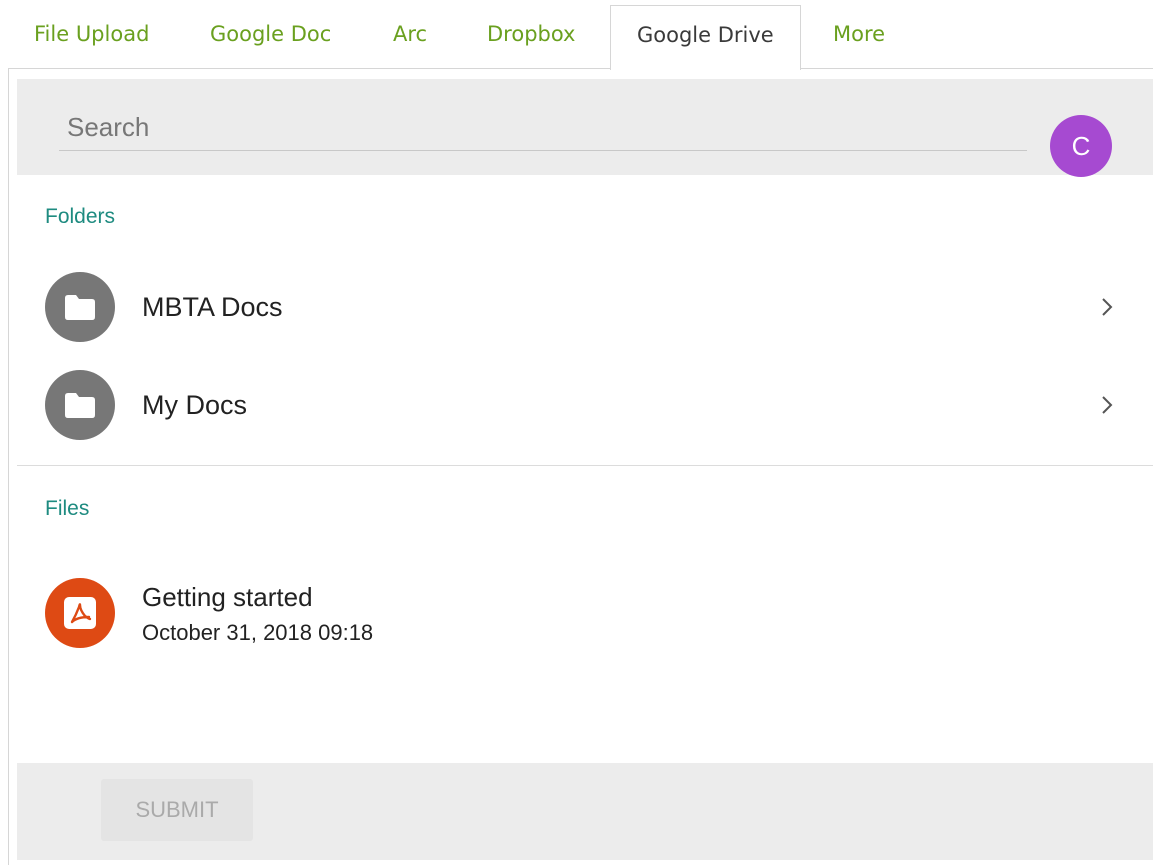 The image size is (1153, 865). I want to click on search-input, so click(543, 128).